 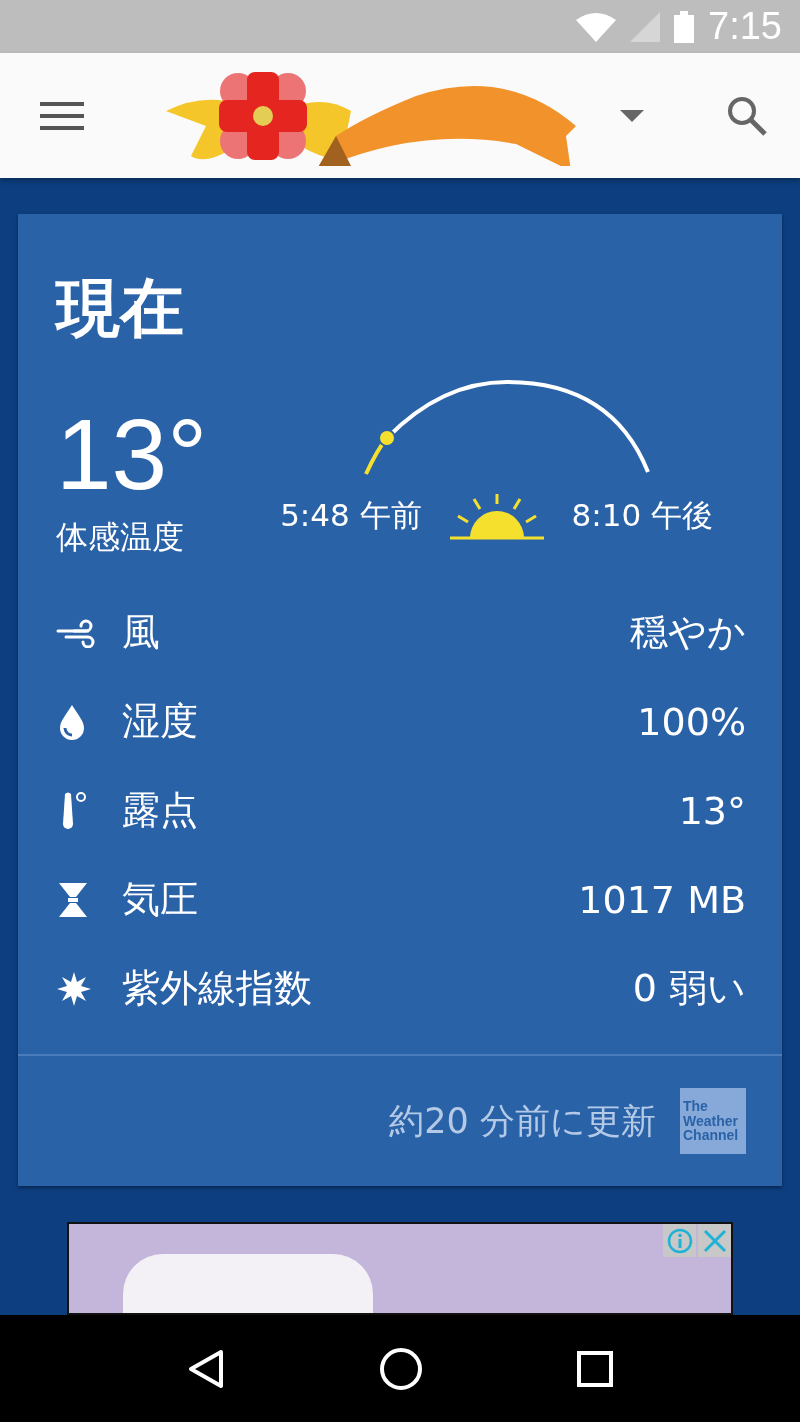 I want to click on detail-label: 紫外線指数, so click(x=217, y=988).